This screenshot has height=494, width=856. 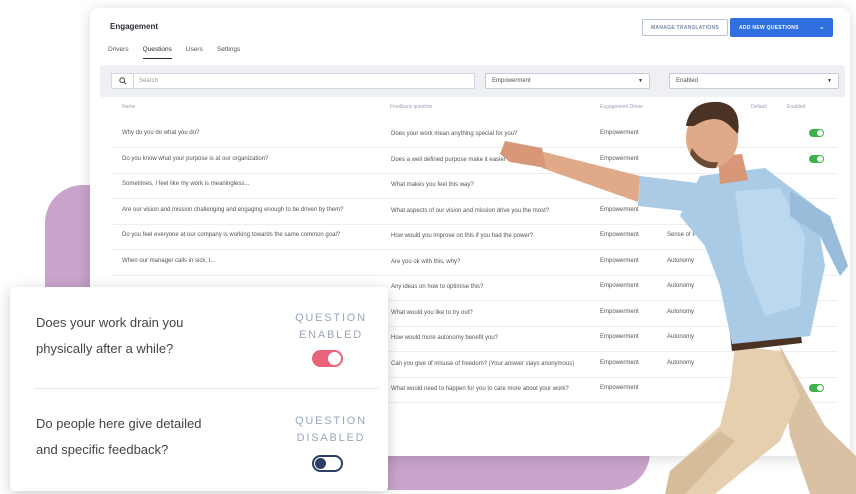 What do you see at coordinates (331, 327) in the screenshot?
I see `question-1-status: QUESTION ENABLED` at bounding box center [331, 327].